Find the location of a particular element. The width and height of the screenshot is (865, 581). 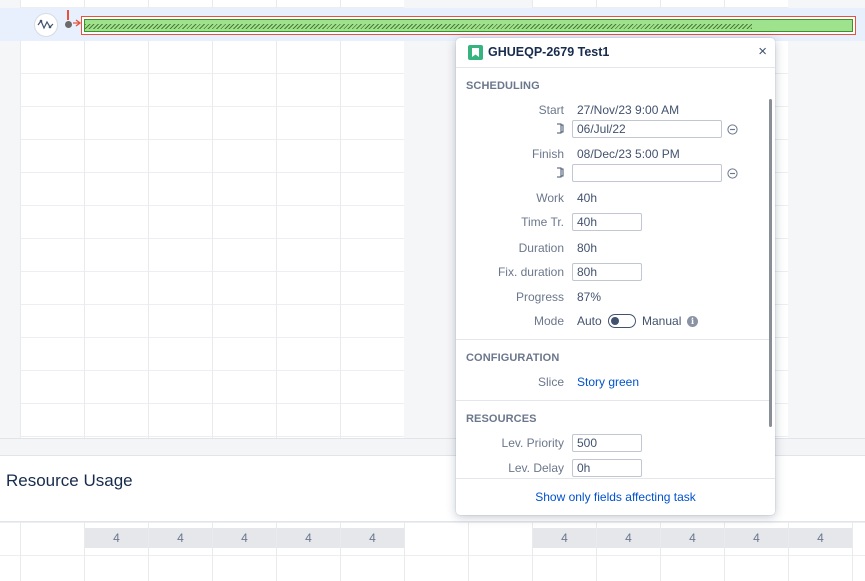

mode-label: Mode is located at coordinates (548, 321).